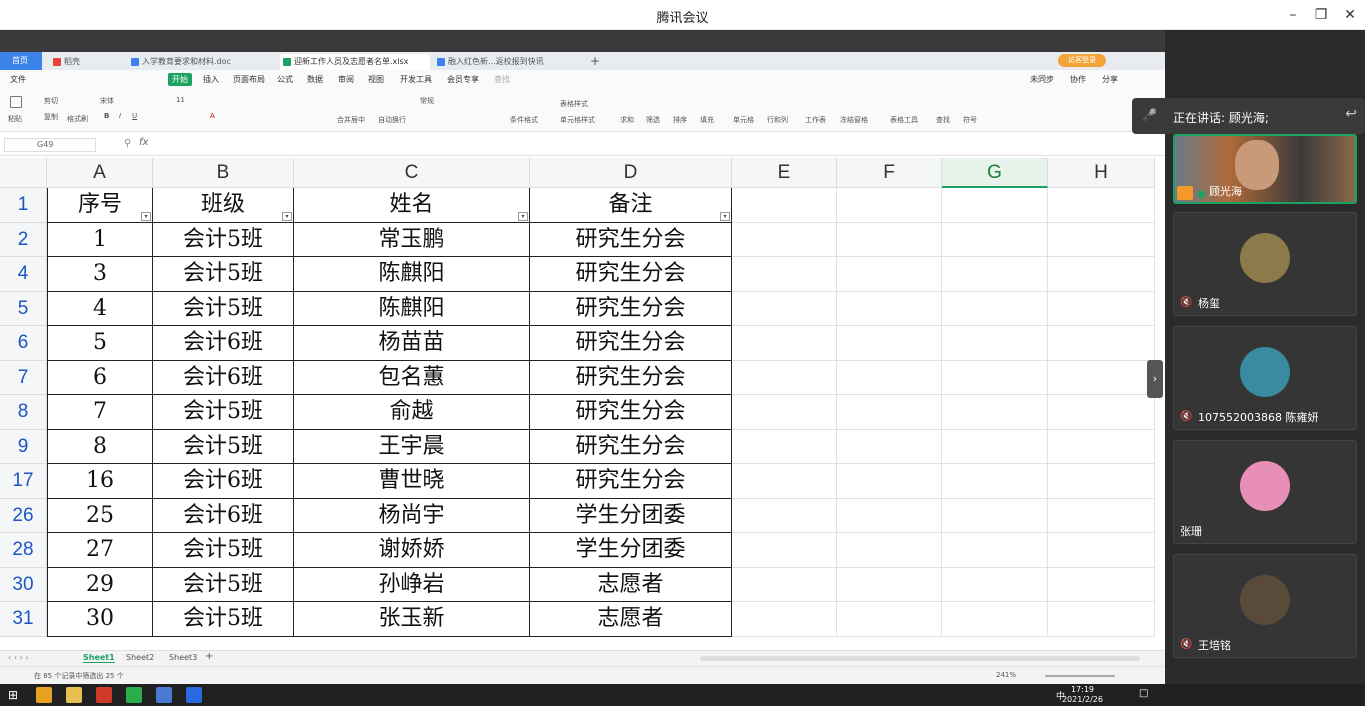 The image size is (1365, 706). What do you see at coordinates (346, 79) in the screenshot?
I see `menu-review: 审阅` at bounding box center [346, 79].